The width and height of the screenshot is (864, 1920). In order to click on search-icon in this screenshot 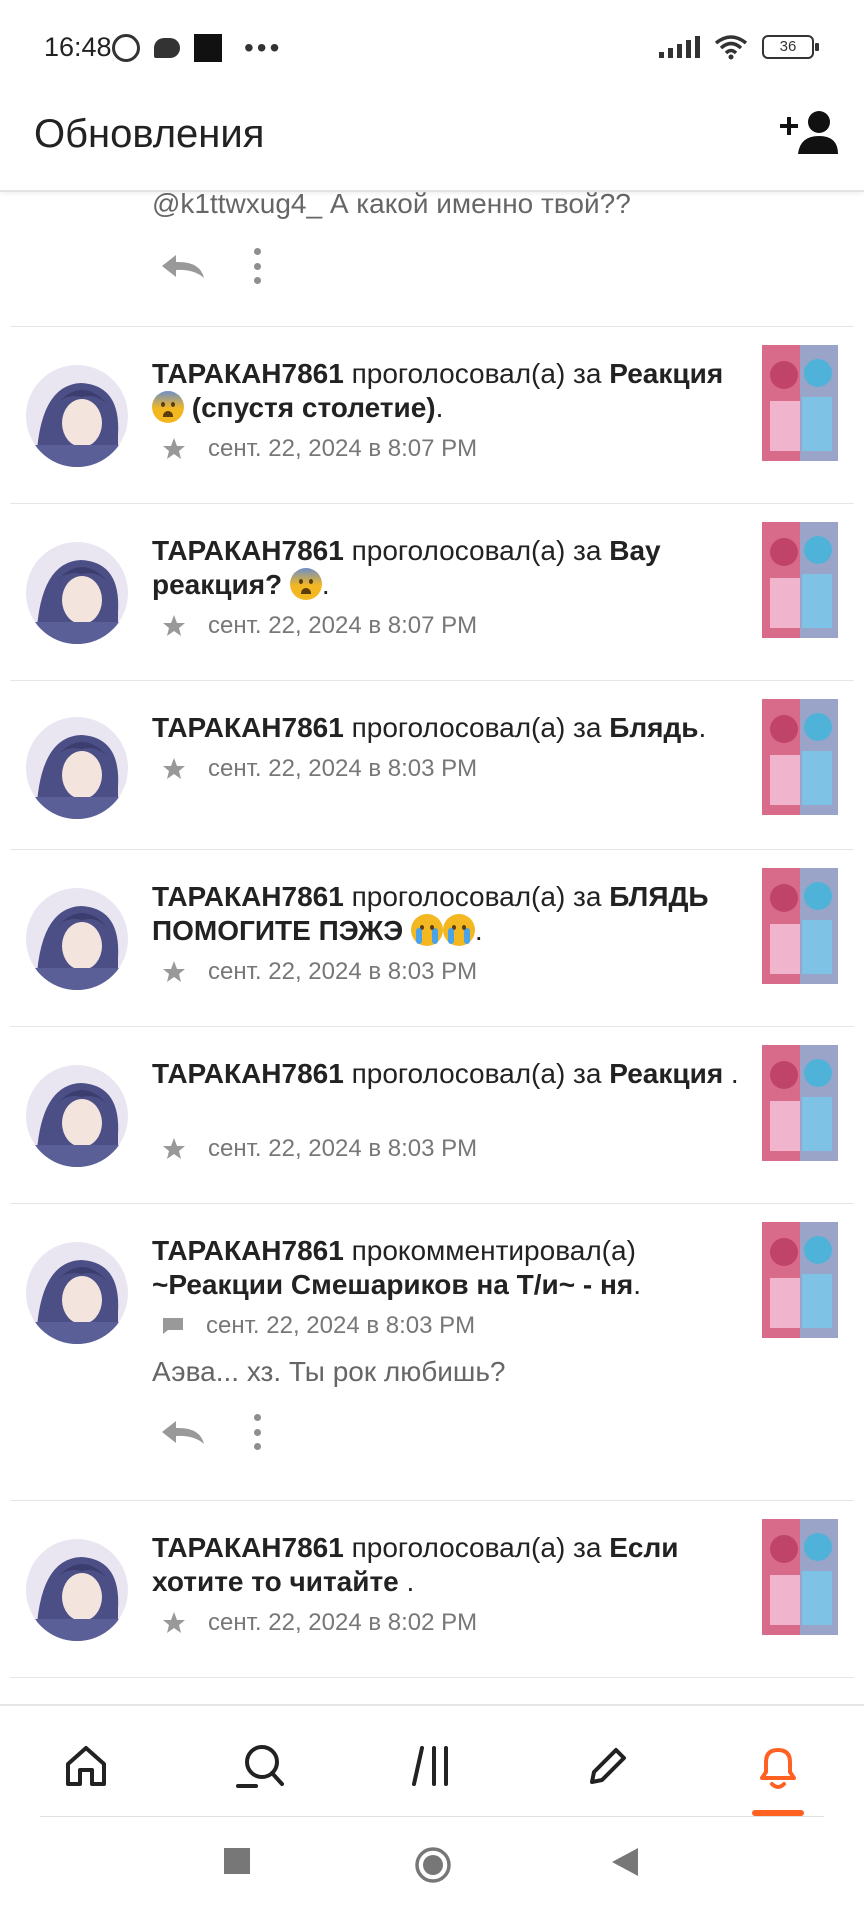, I will do `click(260, 1766)`.